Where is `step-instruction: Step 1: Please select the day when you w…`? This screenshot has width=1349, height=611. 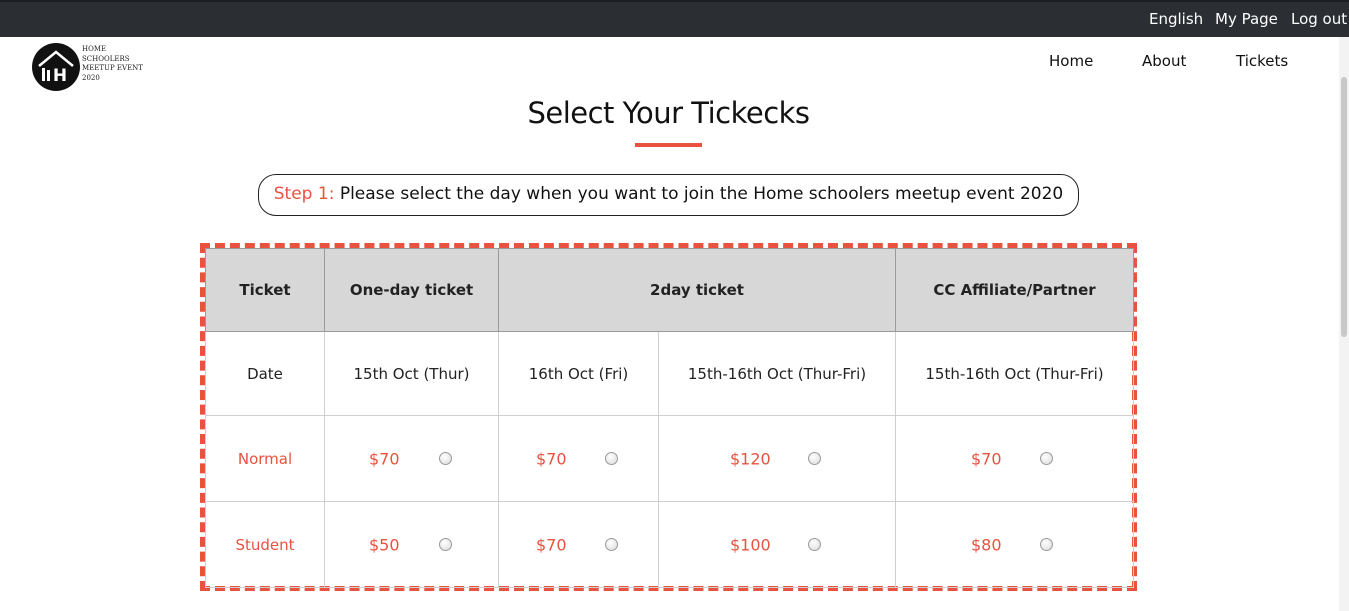 step-instruction: Step 1: Please select the day when you w… is located at coordinates (668, 195).